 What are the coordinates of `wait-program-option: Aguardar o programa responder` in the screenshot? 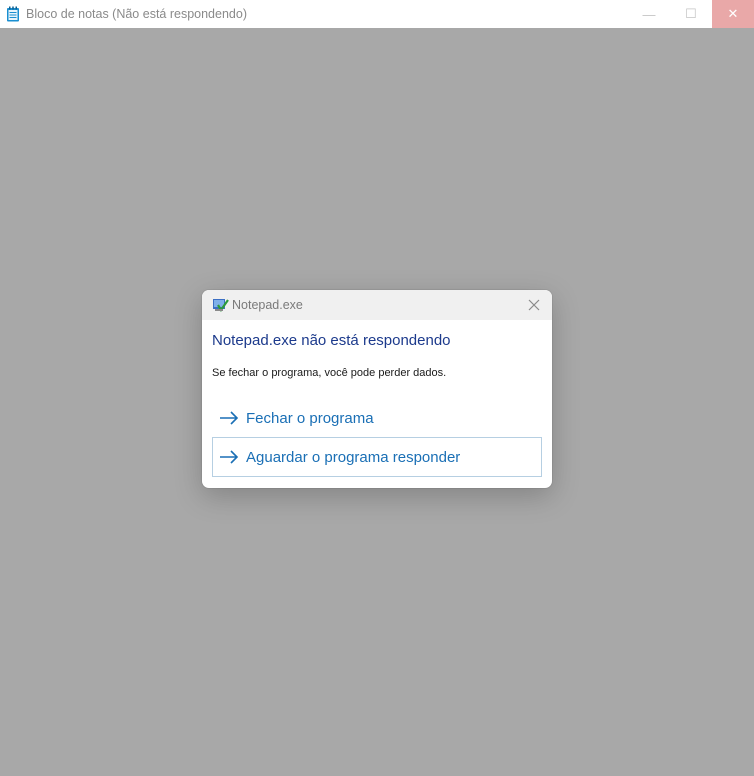 It's located at (377, 457).